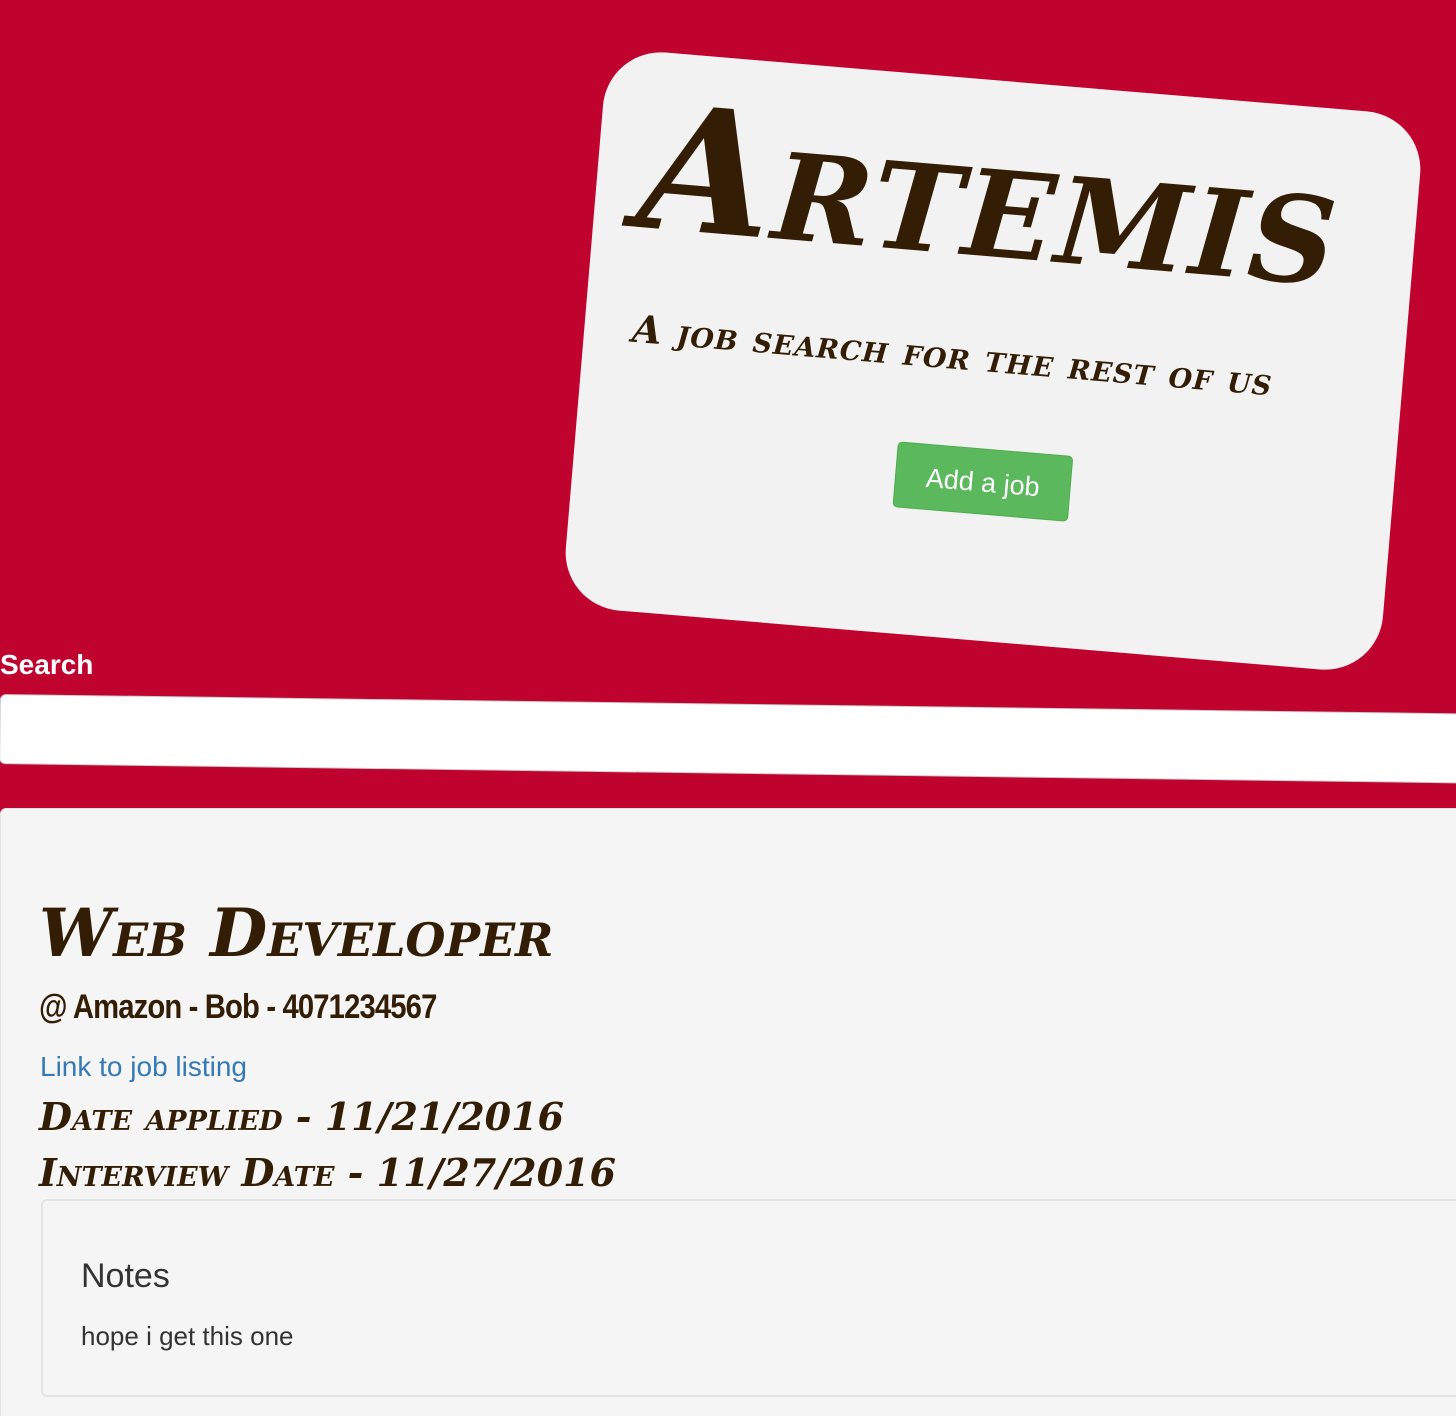 The width and height of the screenshot is (1456, 1416). Describe the element at coordinates (238, 1007) in the screenshot. I see `job-company-contact: @ Amazon - Bob - 4071234567` at that location.